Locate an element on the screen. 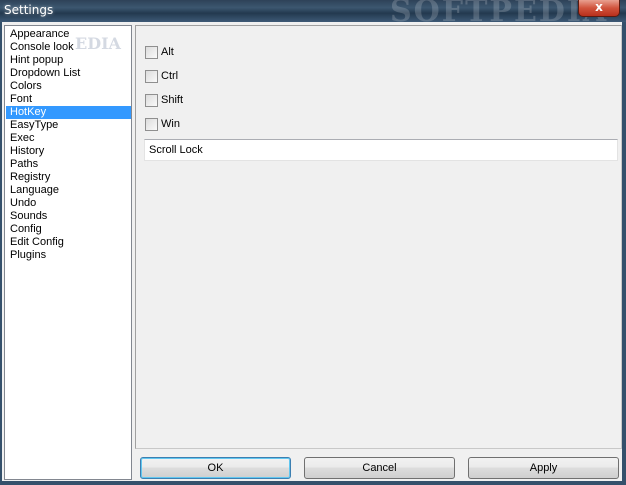 The height and width of the screenshot is (485, 626). sidebar-item-colors: Colors is located at coordinates (68, 86).